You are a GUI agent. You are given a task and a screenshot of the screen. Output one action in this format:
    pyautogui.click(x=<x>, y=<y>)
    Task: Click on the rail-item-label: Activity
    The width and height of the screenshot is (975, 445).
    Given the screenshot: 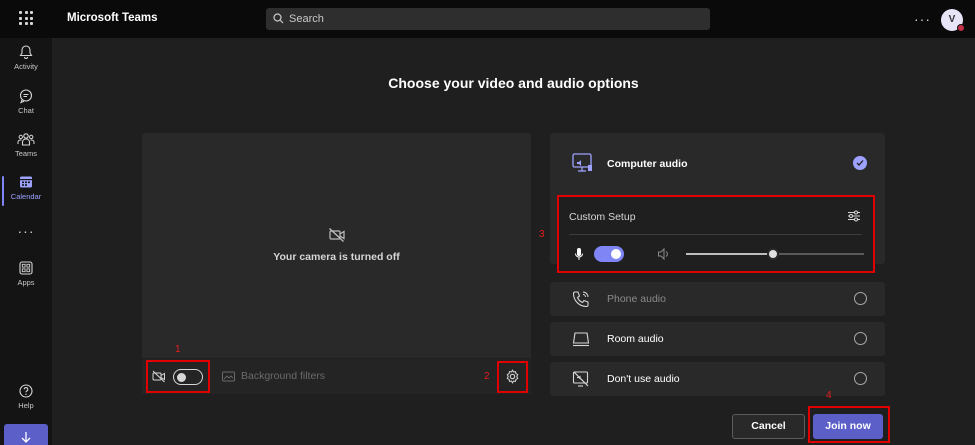 What is the action you would take?
    pyautogui.click(x=26, y=66)
    